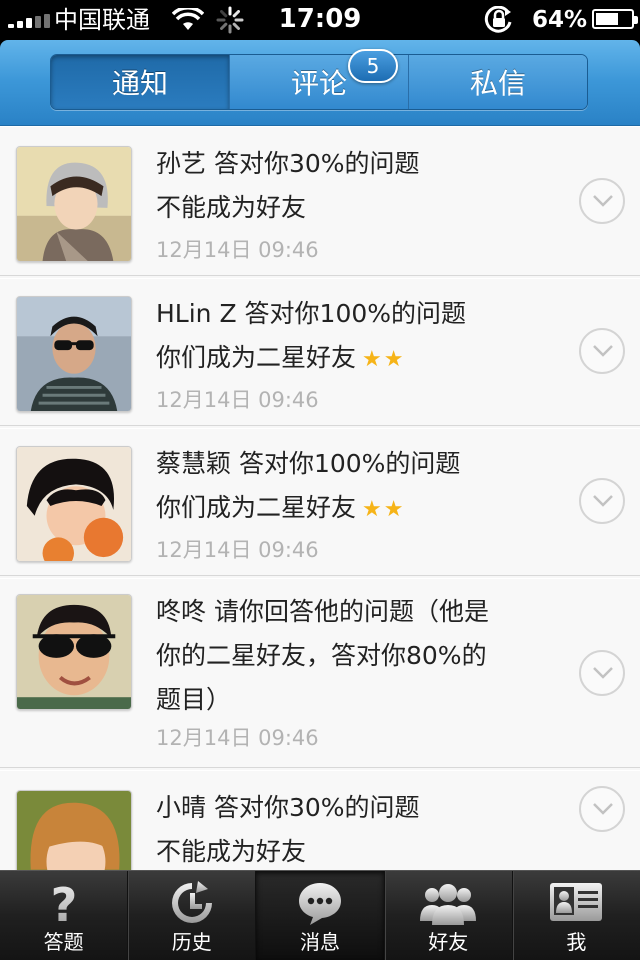  What do you see at coordinates (102, 20) in the screenshot?
I see `carrier-name: 中国联通` at bounding box center [102, 20].